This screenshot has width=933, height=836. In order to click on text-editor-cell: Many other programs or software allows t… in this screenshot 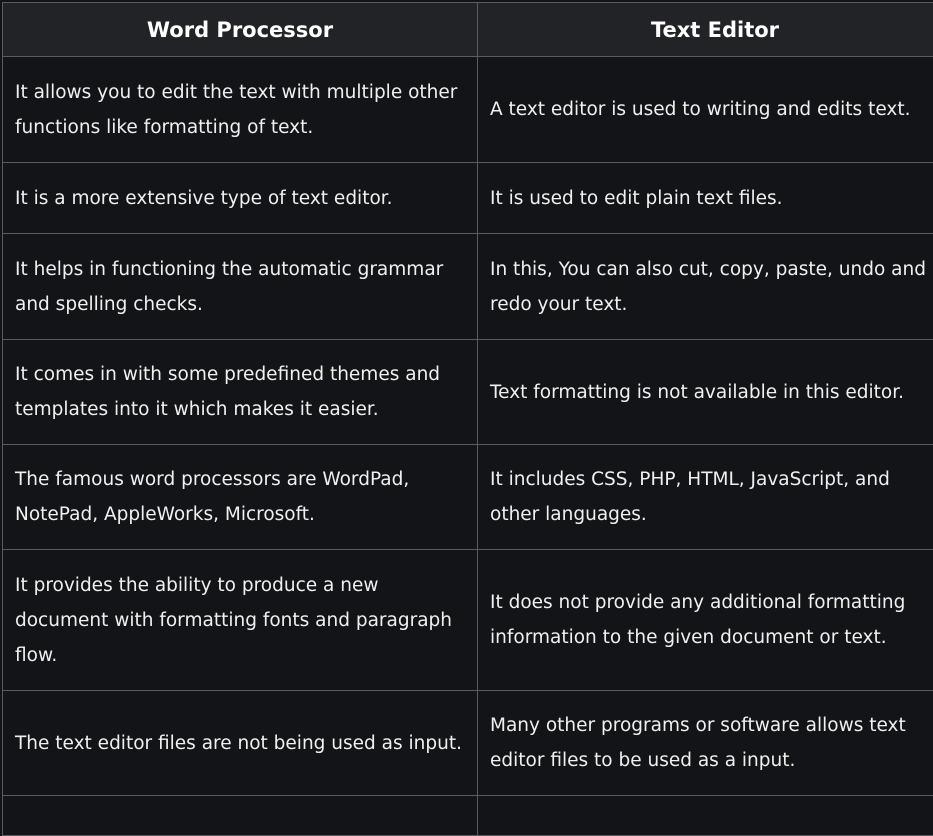, I will do `click(705, 743)`.